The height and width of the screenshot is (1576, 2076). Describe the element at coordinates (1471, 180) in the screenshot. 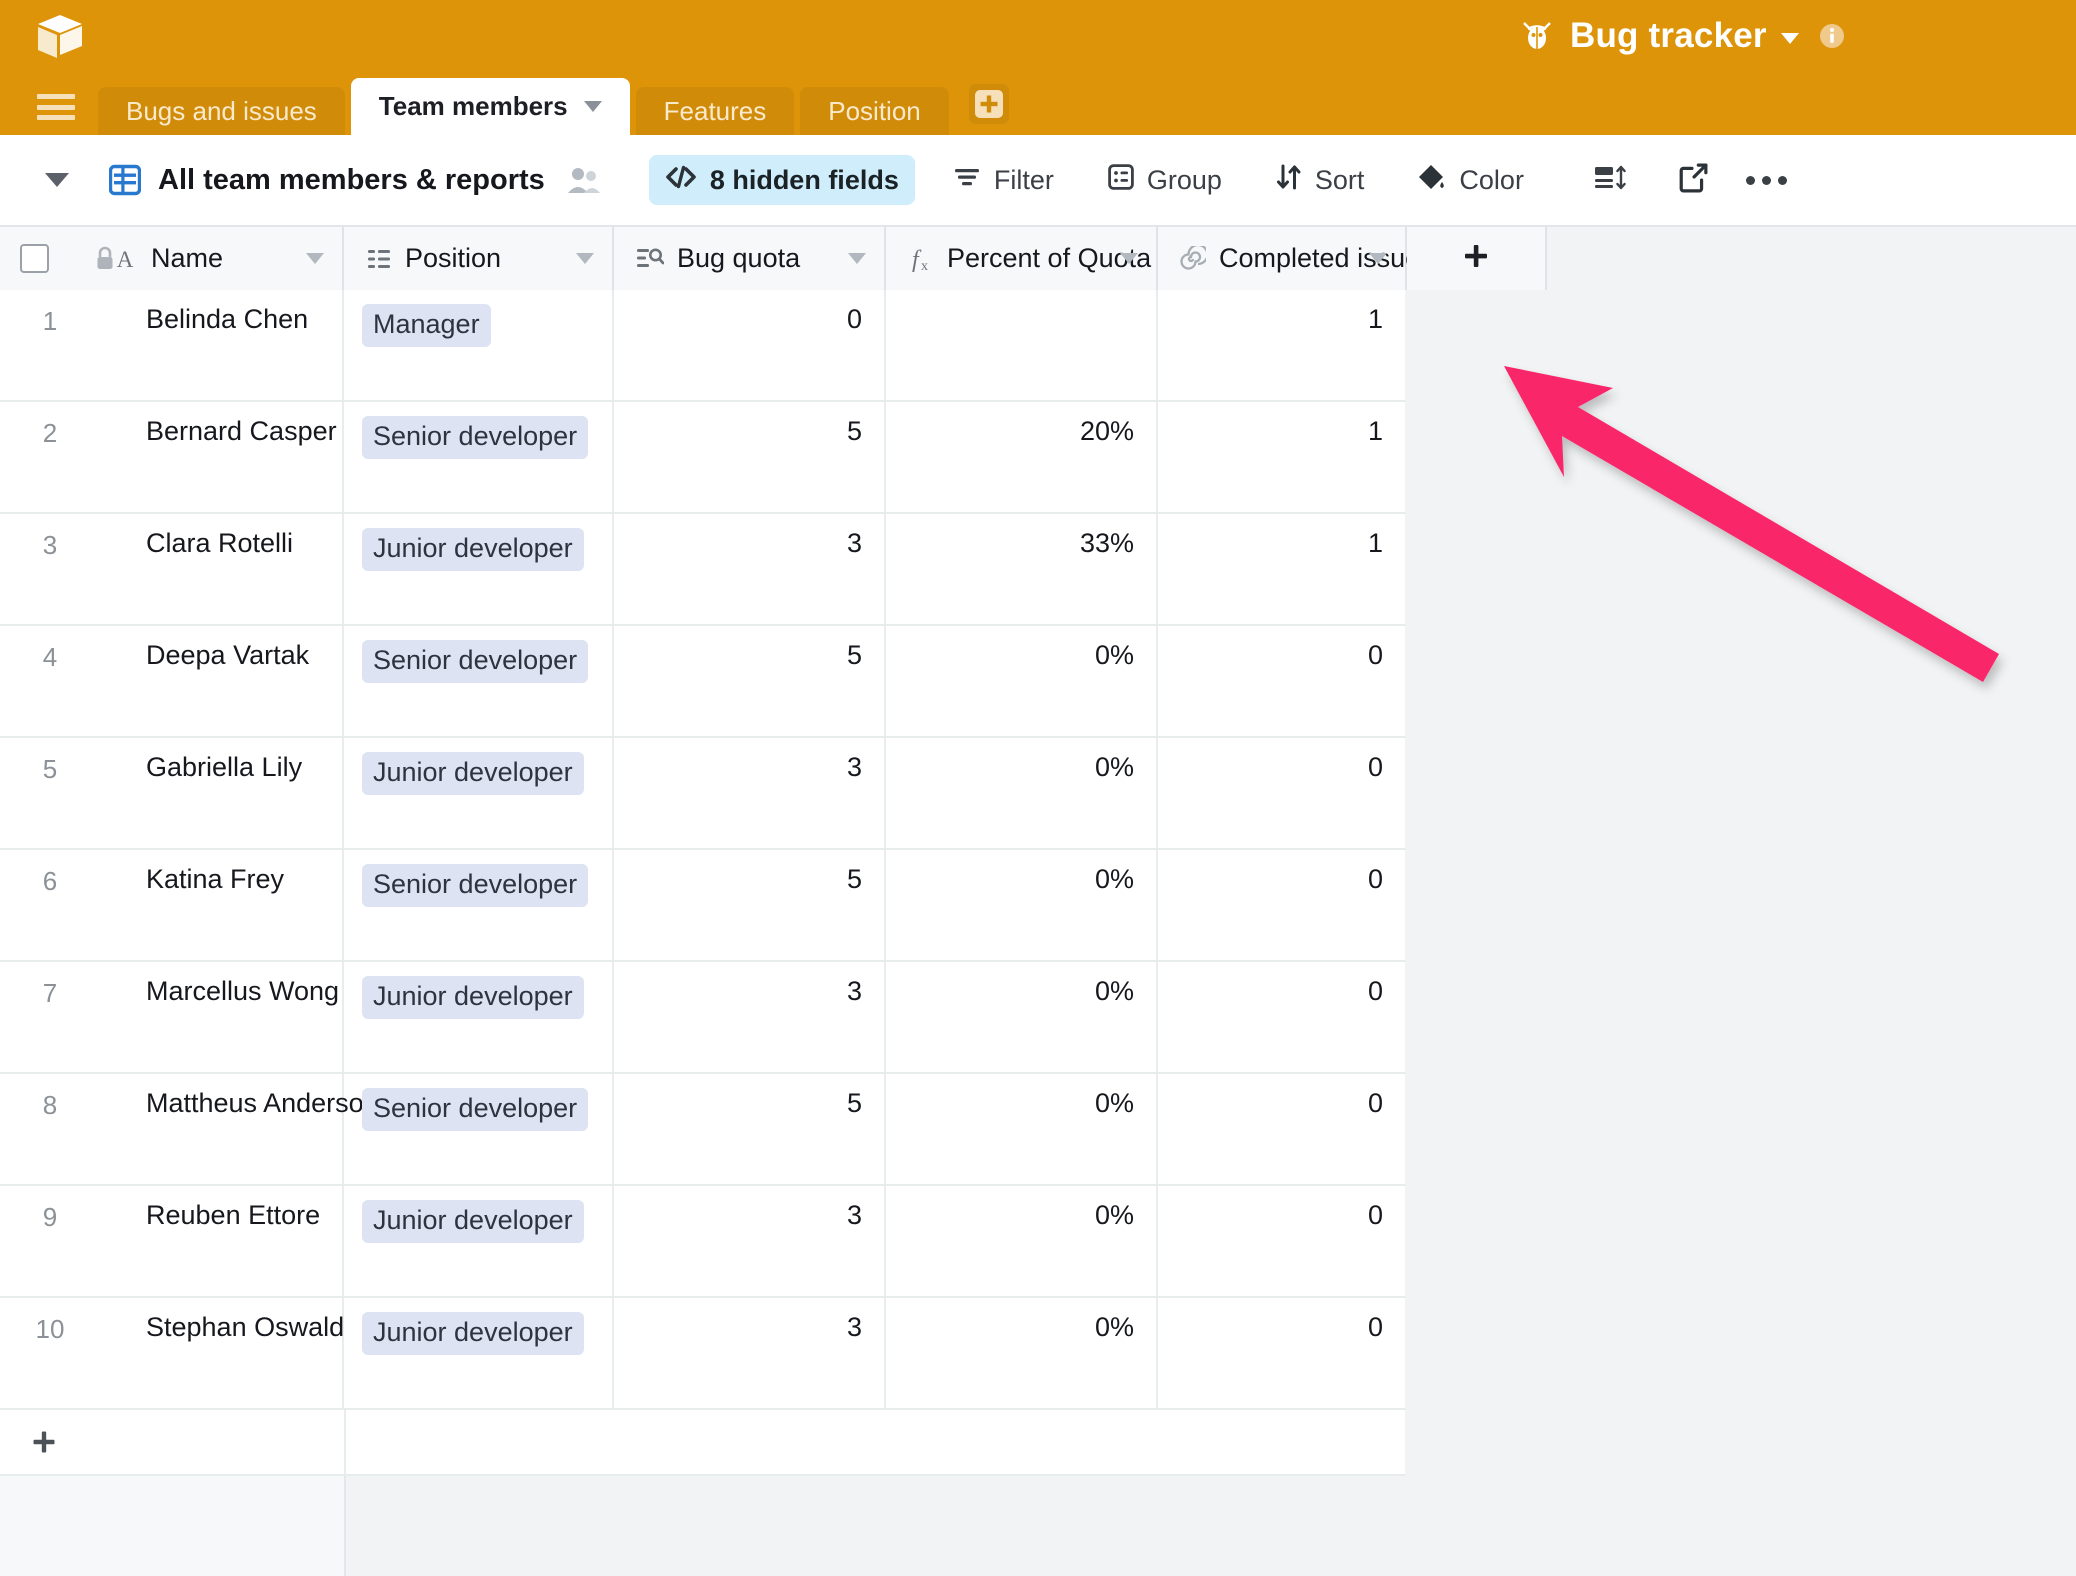

I see `color-button: Color` at that location.